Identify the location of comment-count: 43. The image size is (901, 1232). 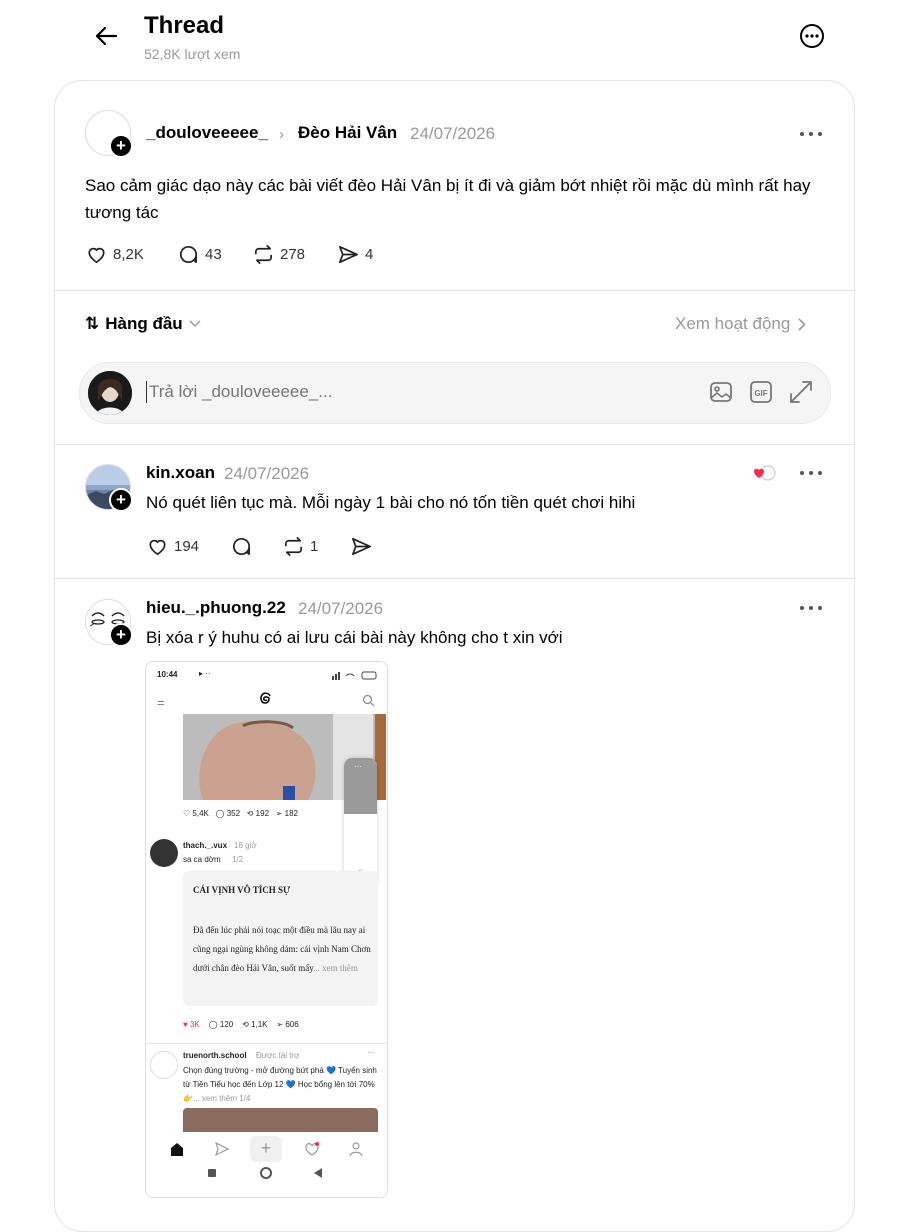
(213, 254).